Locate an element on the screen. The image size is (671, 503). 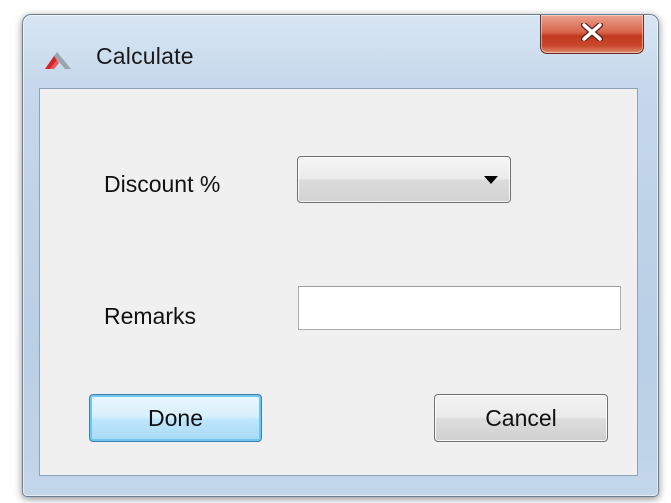
close-button is located at coordinates (592, 34).